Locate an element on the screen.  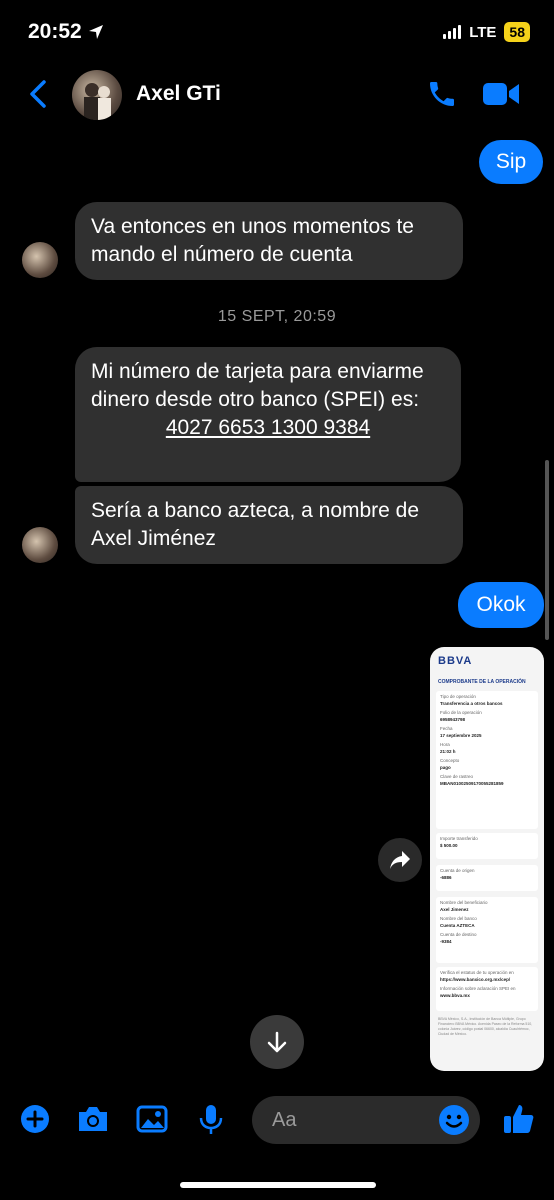
receipt-value: https://www.banxico.org.mx/cep/ is located at coordinates (475, 979).